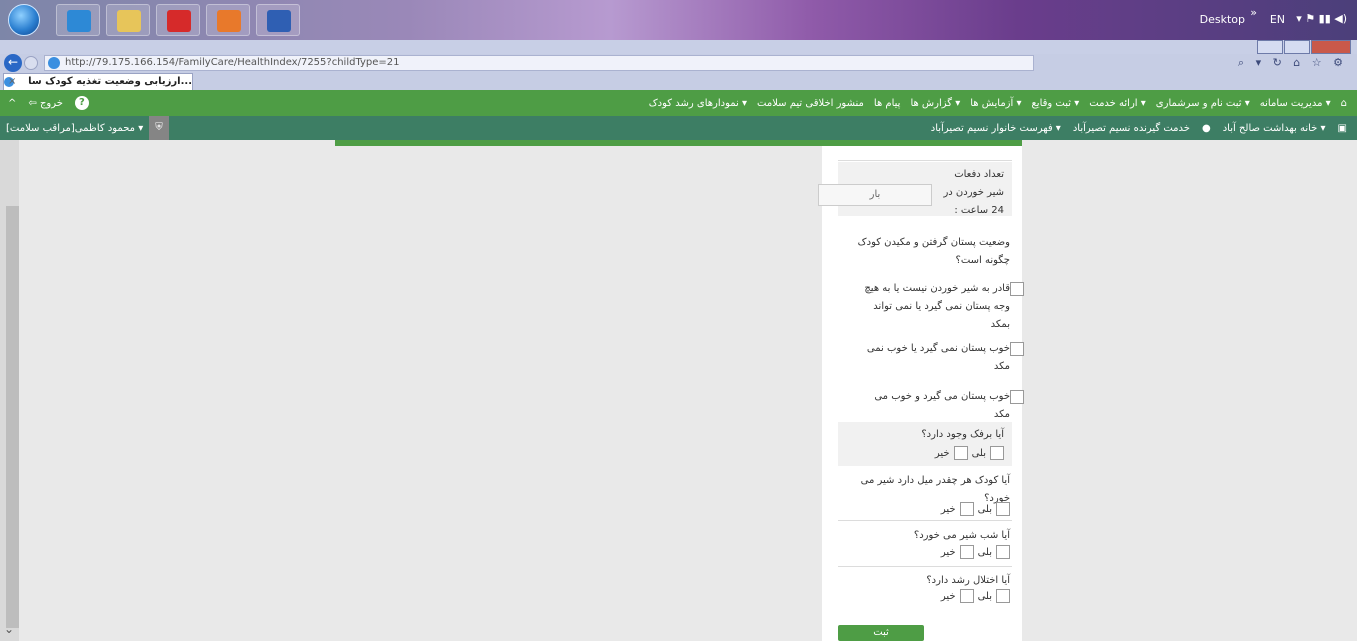 The image size is (1357, 641). I want to click on thrush-yes-no: بلی خیر, so click(969, 453).